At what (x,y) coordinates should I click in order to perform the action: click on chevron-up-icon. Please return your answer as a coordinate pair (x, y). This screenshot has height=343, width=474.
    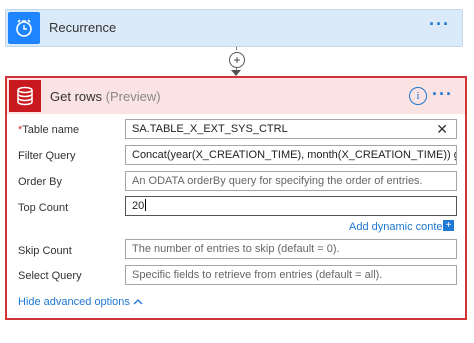
    Looking at the image, I should click on (138, 302).